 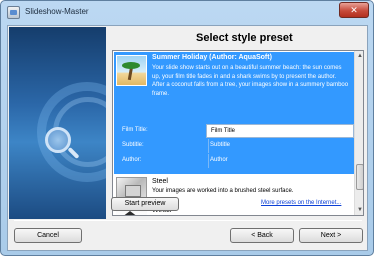 What do you see at coordinates (48, 235) in the screenshot?
I see `cancel-button: Cancel` at bounding box center [48, 235].